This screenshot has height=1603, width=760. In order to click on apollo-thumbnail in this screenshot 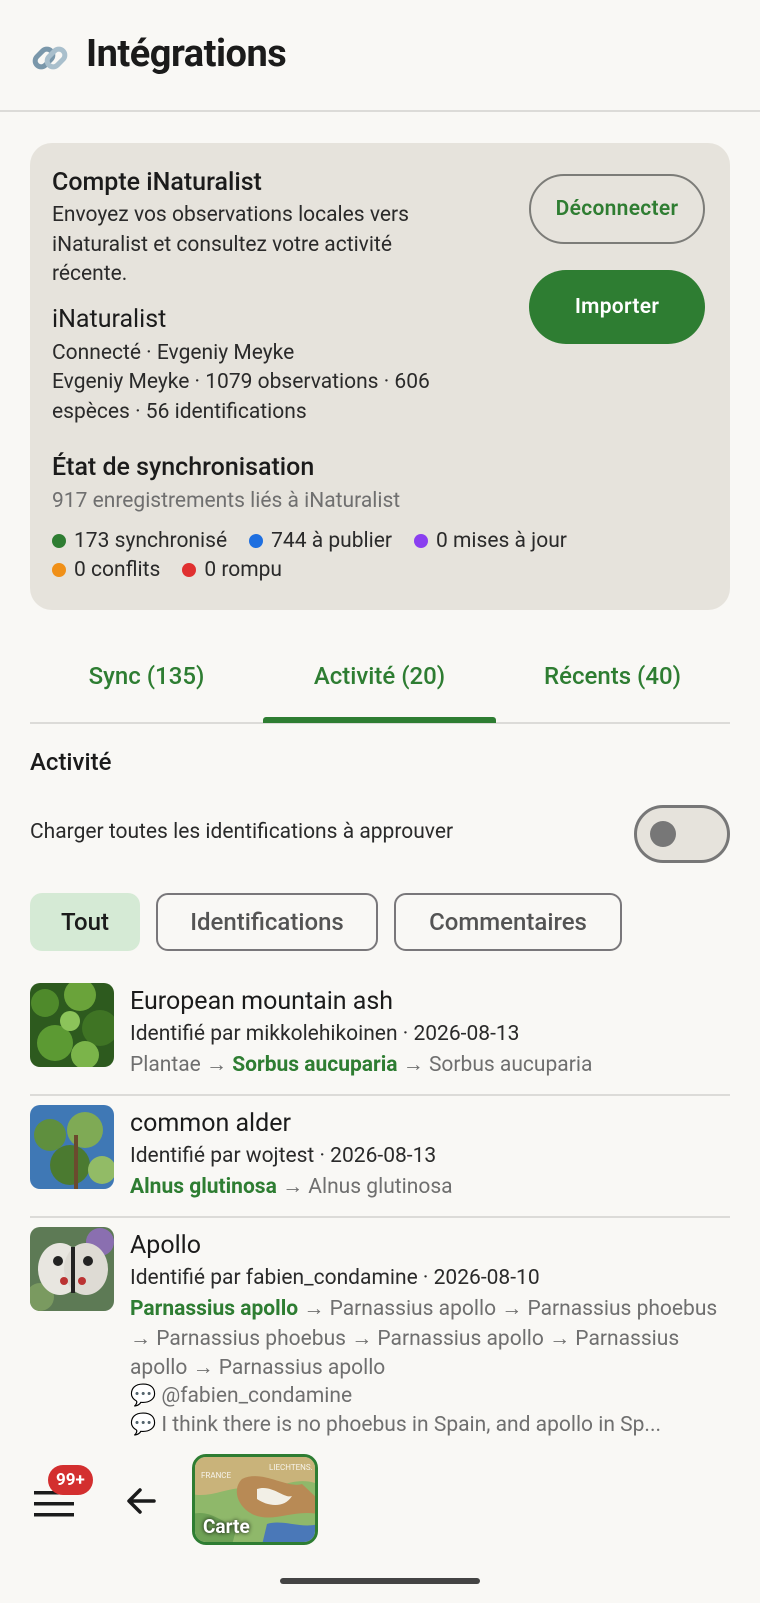, I will do `click(72, 1269)`.